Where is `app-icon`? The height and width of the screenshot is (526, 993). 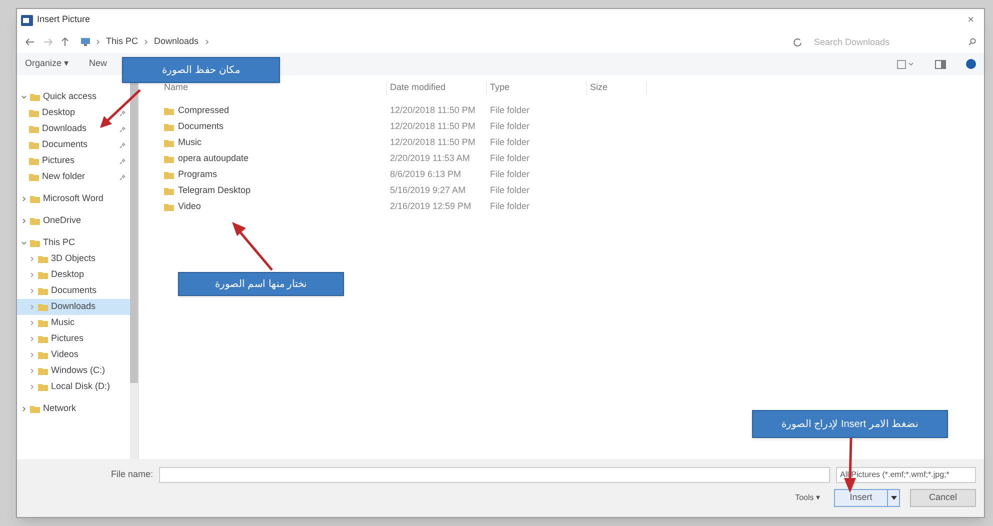
app-icon is located at coordinates (27, 20).